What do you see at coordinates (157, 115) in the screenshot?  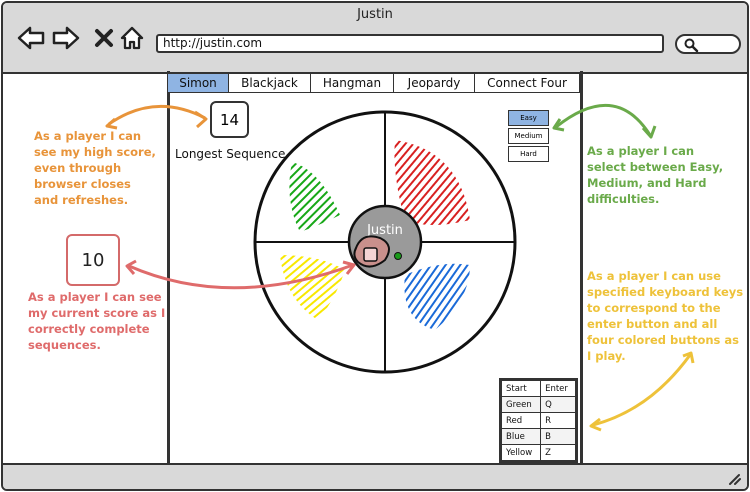 I see `arrow-high-score` at bounding box center [157, 115].